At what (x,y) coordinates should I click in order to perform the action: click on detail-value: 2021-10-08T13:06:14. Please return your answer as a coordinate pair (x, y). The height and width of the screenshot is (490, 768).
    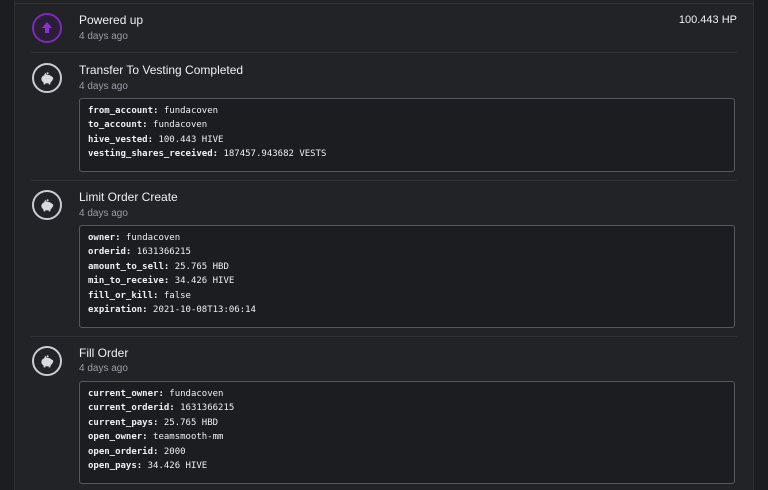
    Looking at the image, I should click on (201, 310).